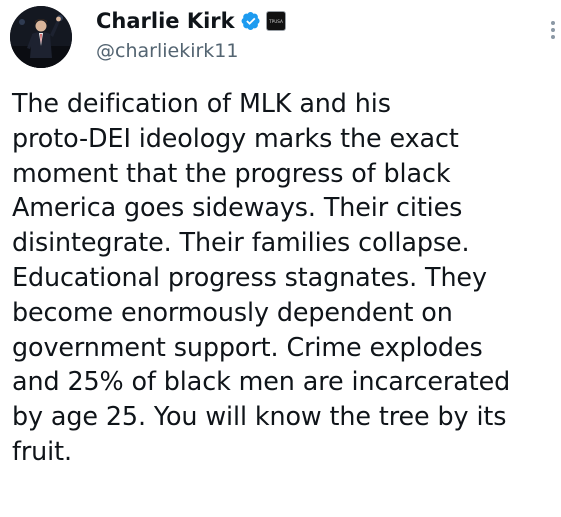 This screenshot has height=517, width=561. Describe the element at coordinates (165, 21) in the screenshot. I see `display-name: Charlie Kirk` at that location.